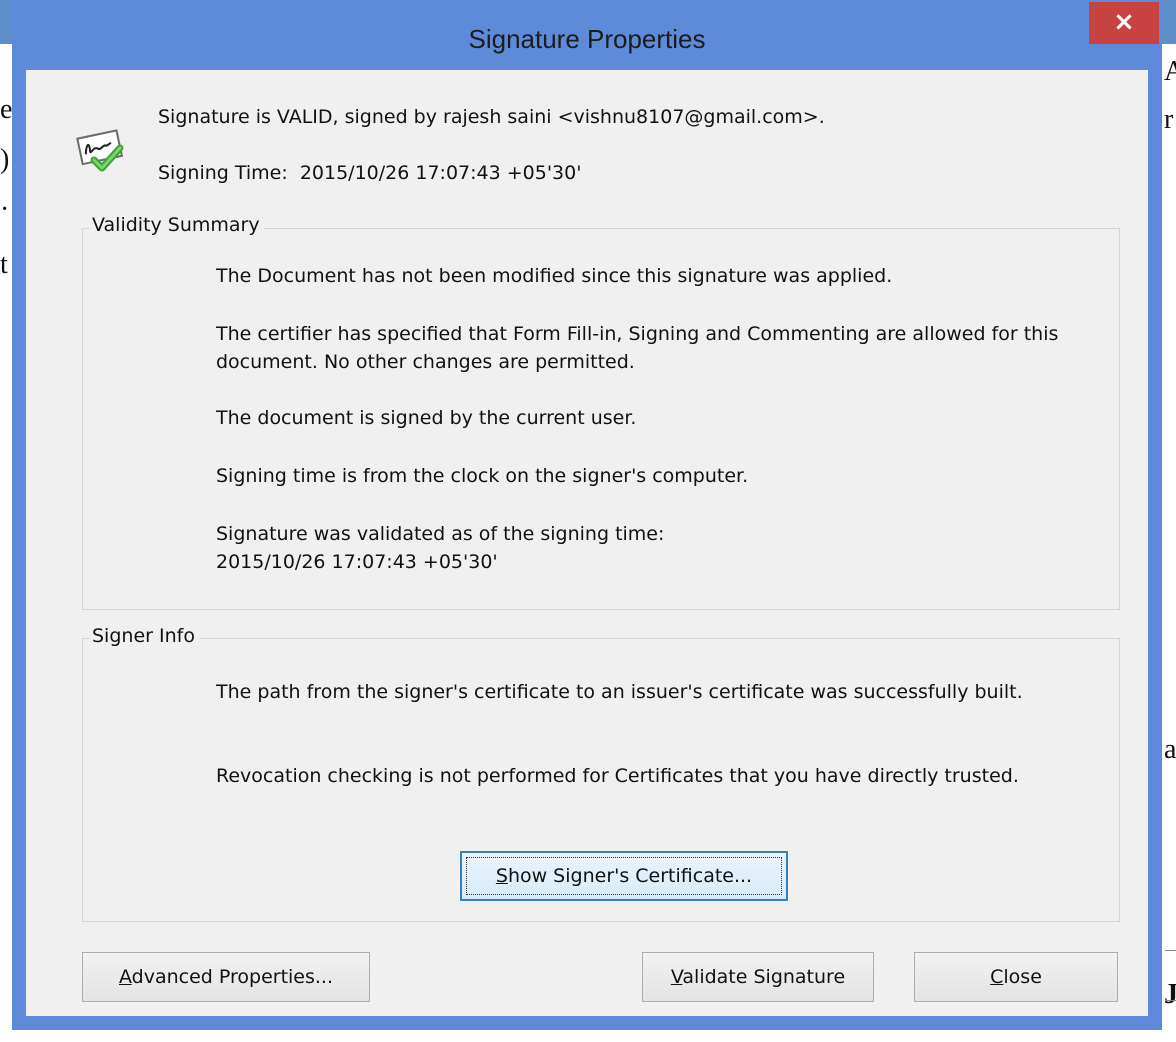  Describe the element at coordinates (4, 264) in the screenshot. I see `background-fragment: t` at that location.